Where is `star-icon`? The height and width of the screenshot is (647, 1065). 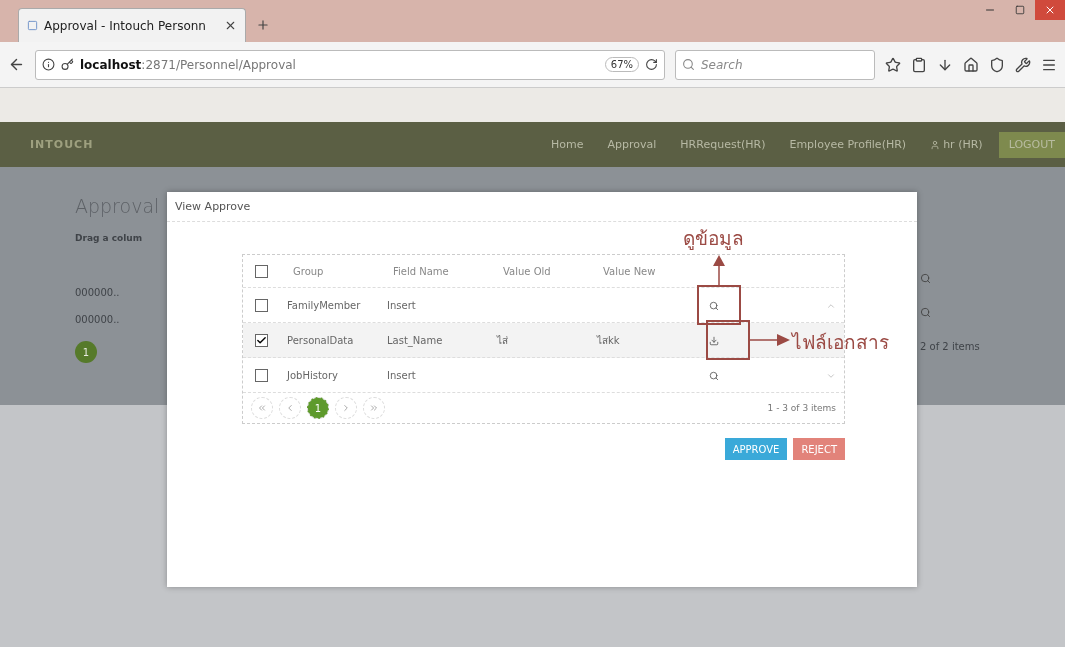 star-icon is located at coordinates (893, 64).